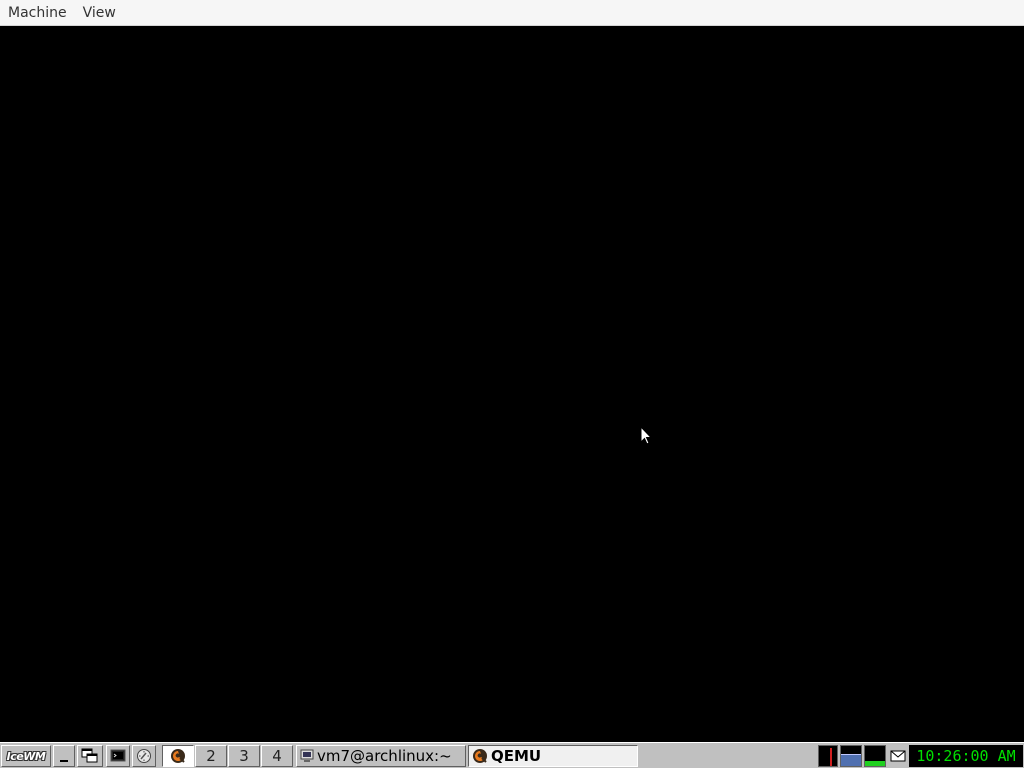 The width and height of the screenshot is (1024, 768). Describe the element at coordinates (966, 756) in the screenshot. I see `clock: 10:26:00 AM` at that location.